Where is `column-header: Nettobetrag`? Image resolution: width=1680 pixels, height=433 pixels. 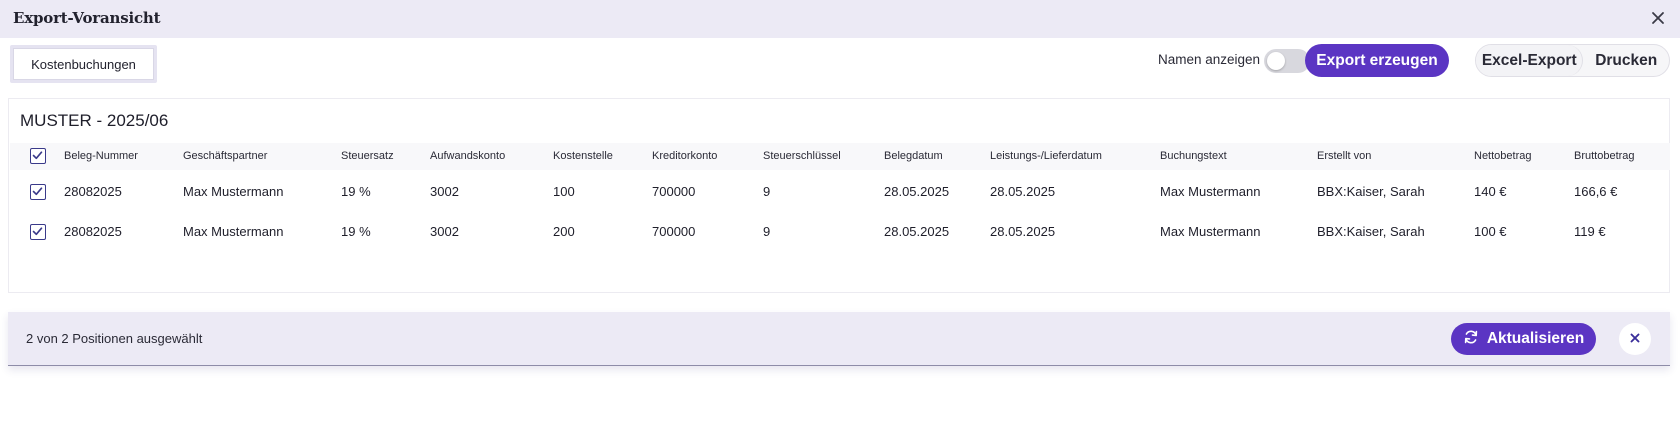
column-header: Nettobetrag is located at coordinates (1502, 156).